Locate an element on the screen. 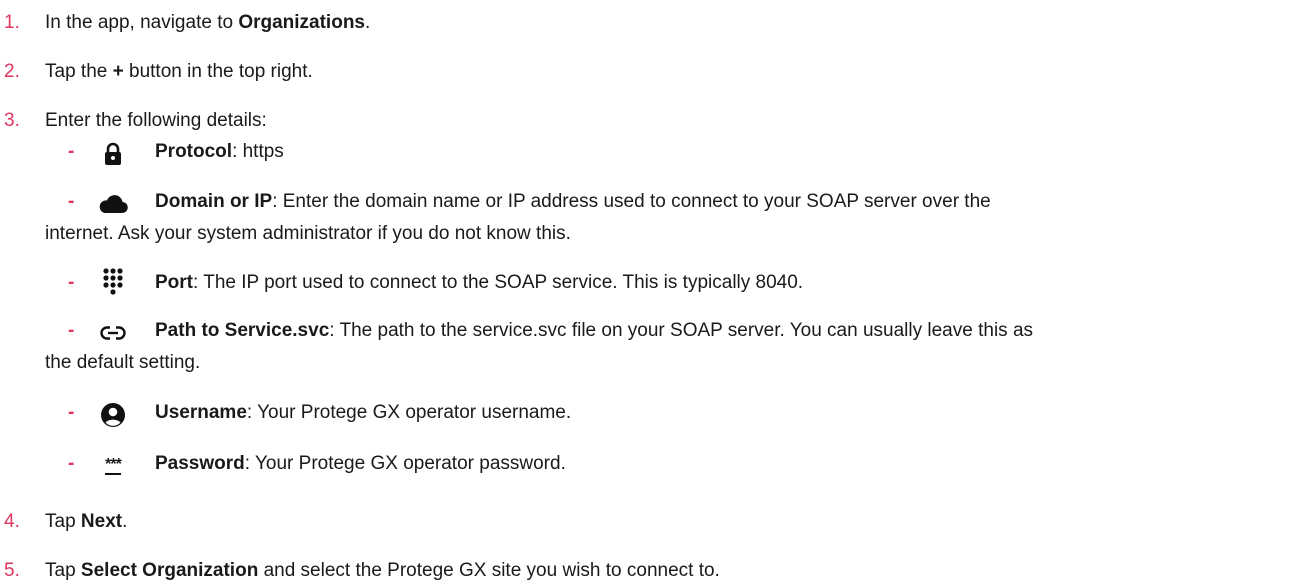 This screenshot has width=1293, height=586. step-number: 3. is located at coordinates (12, 120).